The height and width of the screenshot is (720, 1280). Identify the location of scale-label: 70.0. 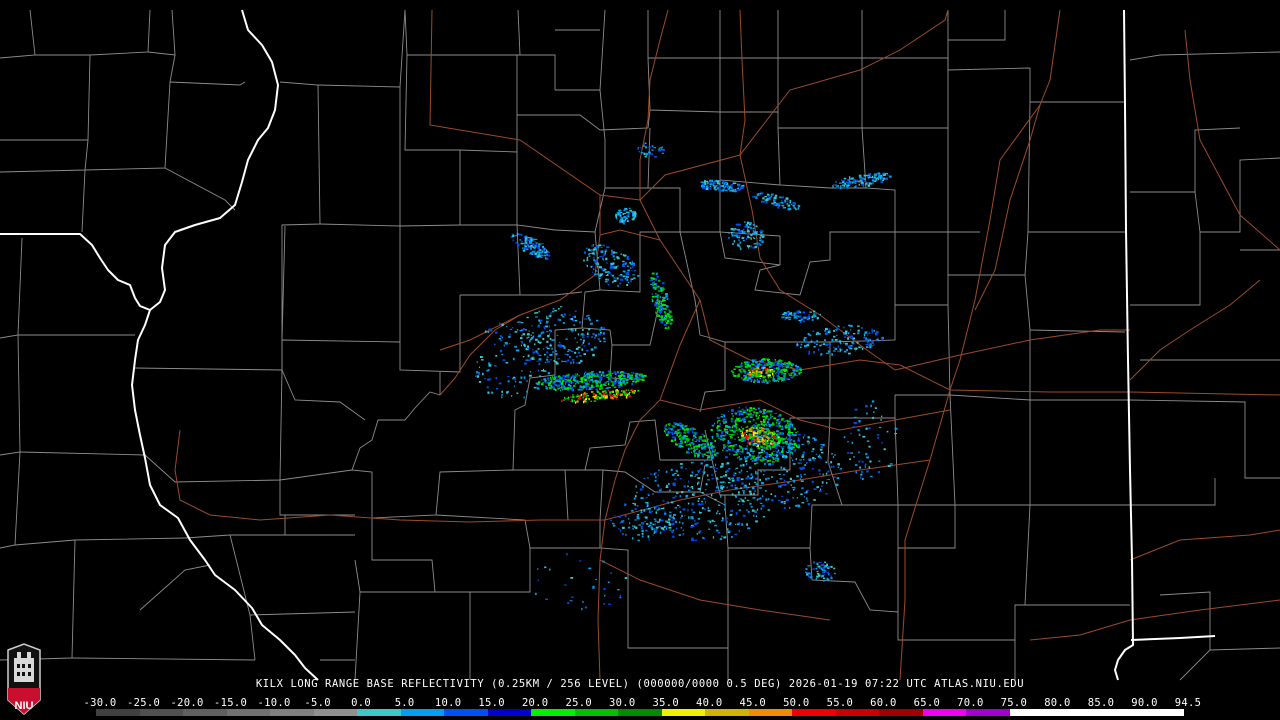
(970, 703).